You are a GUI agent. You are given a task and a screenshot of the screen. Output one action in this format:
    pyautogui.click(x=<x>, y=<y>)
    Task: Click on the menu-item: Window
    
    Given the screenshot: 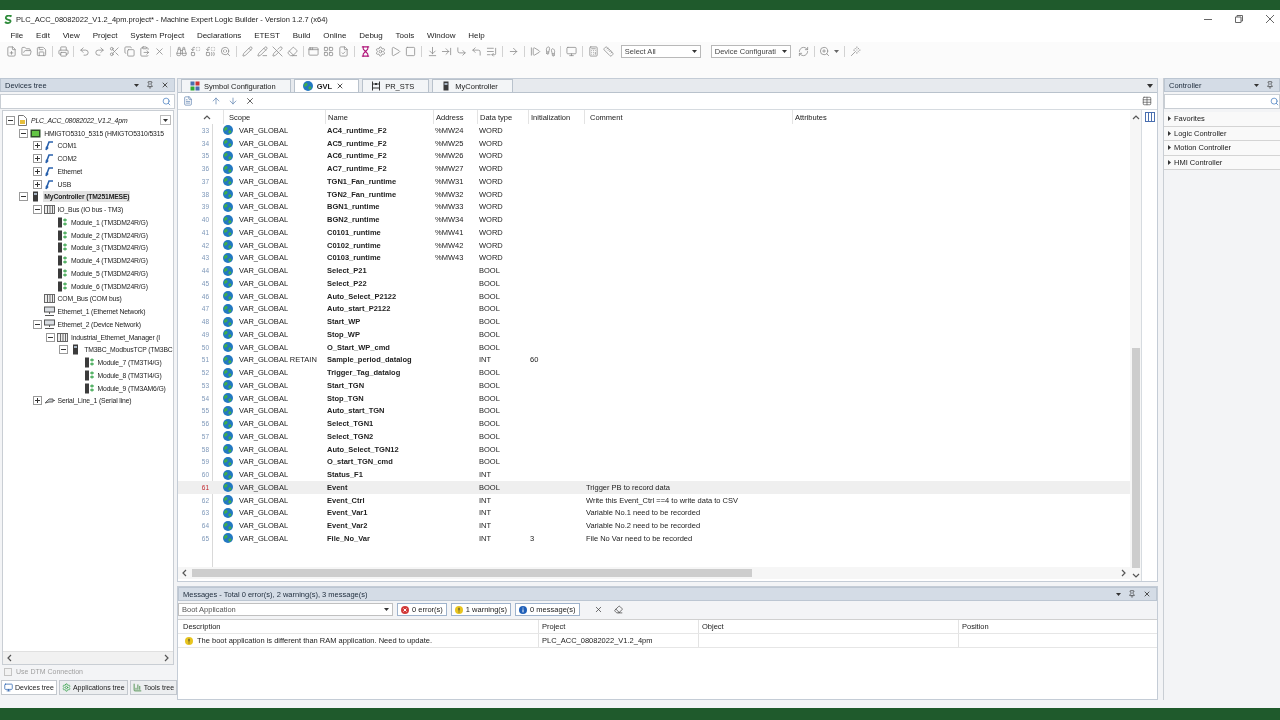 What is the action you would take?
    pyautogui.click(x=441, y=35)
    